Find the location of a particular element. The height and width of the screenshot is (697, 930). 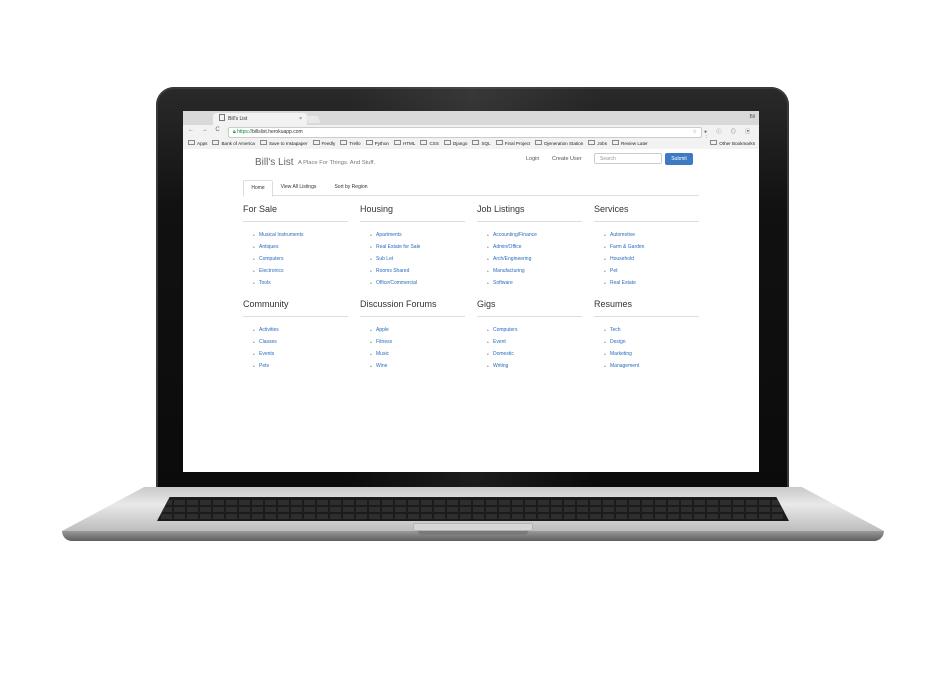

bookmark-label: Feedly is located at coordinates (328, 143).